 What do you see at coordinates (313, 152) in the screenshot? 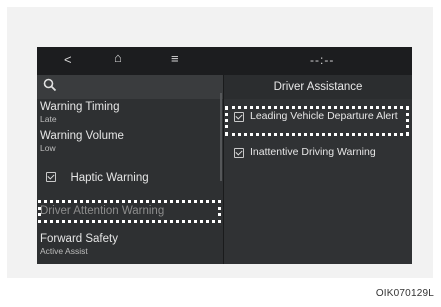
I see `option-label: Inattentive Driving Warning` at bounding box center [313, 152].